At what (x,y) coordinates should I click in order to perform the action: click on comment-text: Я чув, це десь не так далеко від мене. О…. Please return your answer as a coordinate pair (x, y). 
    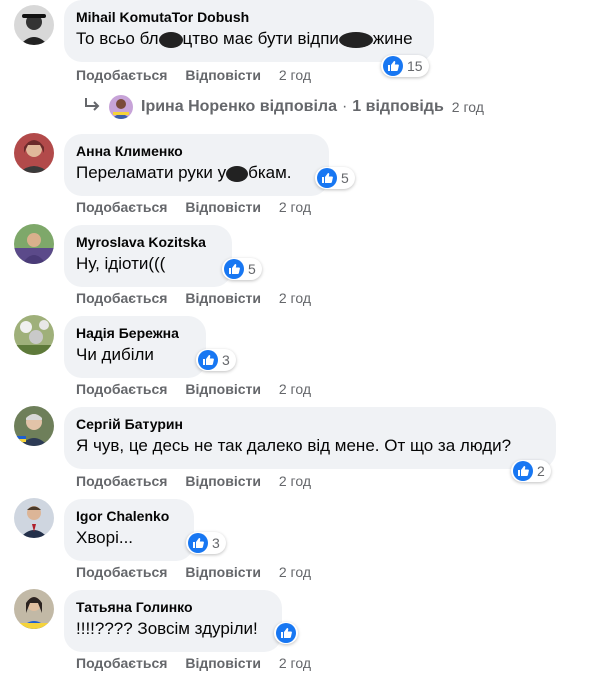
    Looking at the image, I should click on (294, 445).